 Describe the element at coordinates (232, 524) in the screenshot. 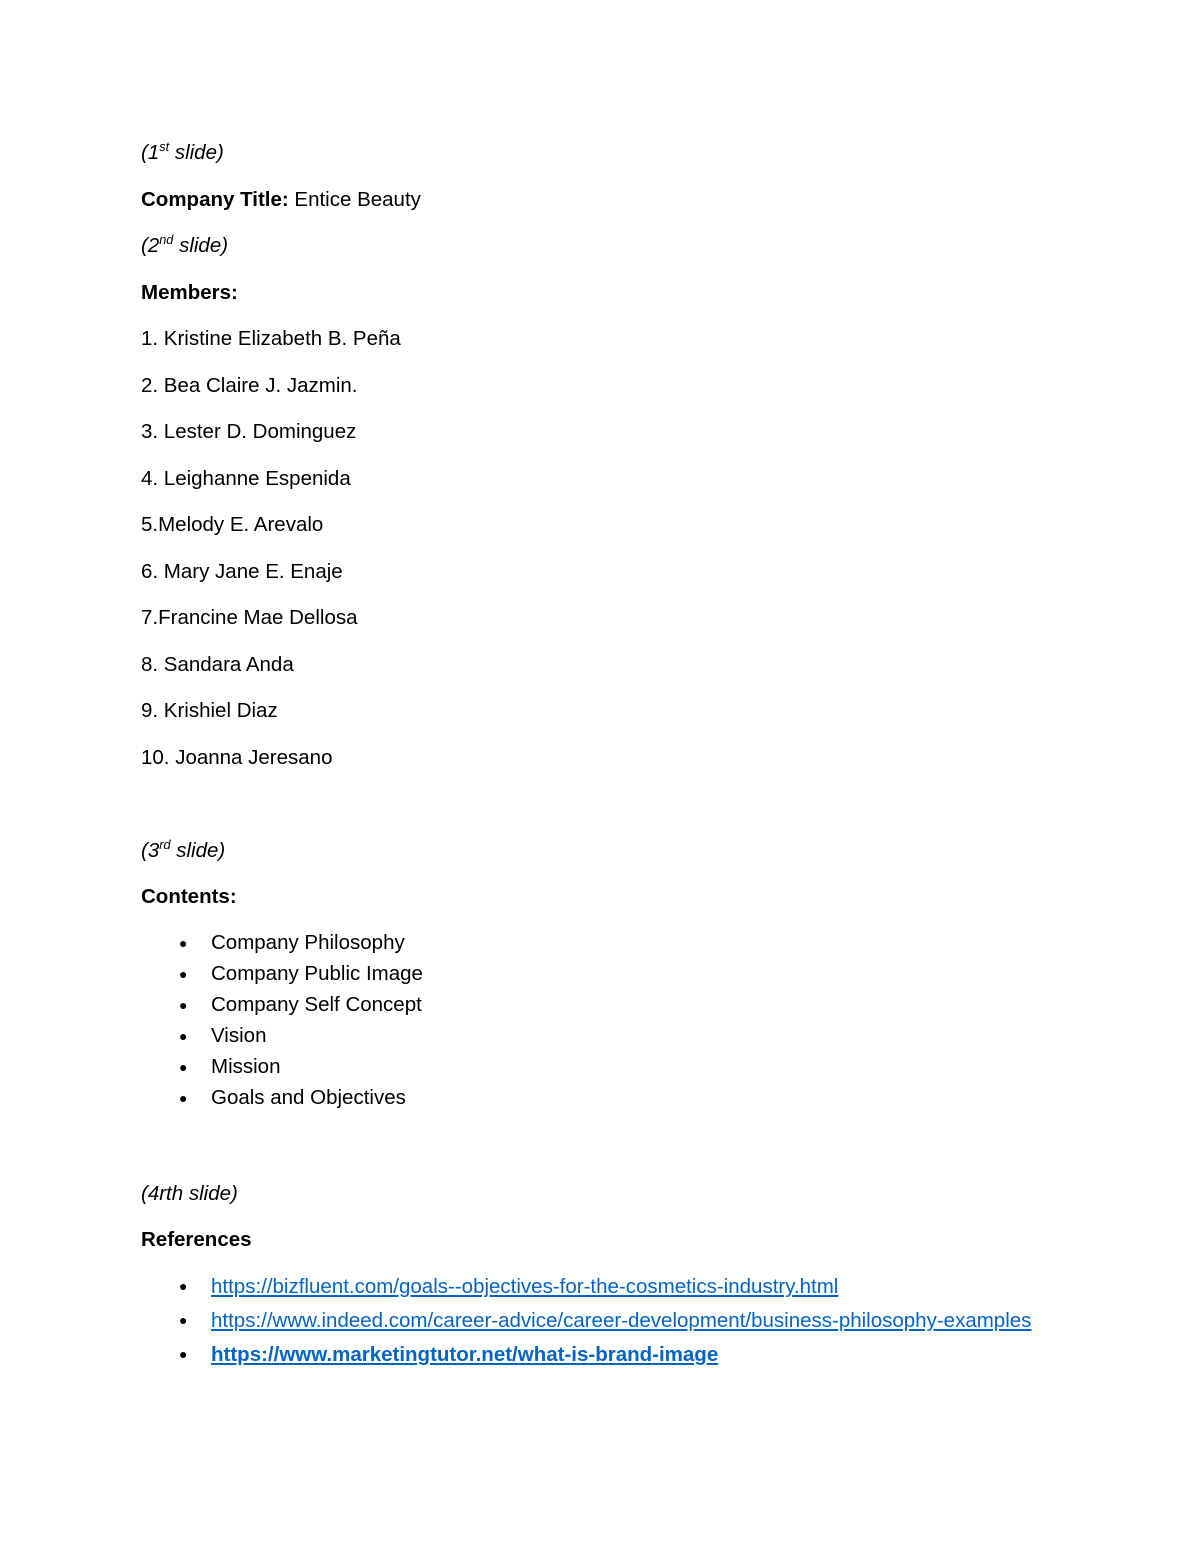

I see `member-list-item: 5.Melody E. Arevalo` at that location.